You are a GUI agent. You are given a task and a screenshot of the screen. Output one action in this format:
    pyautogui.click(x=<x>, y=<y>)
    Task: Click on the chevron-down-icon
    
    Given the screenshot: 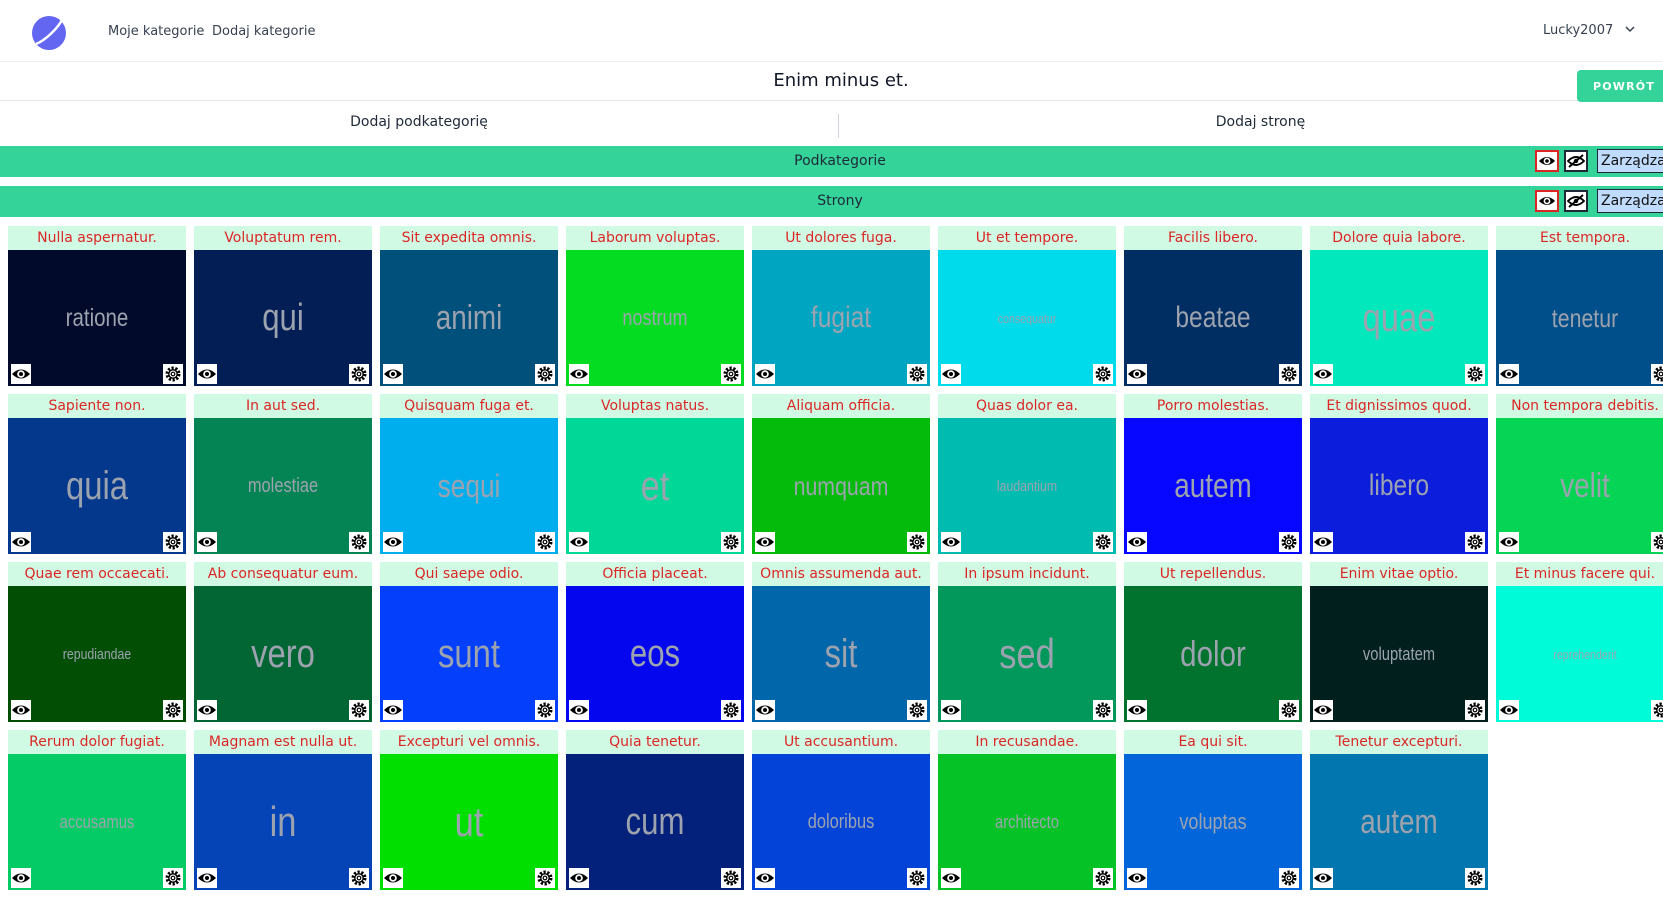 What is the action you would take?
    pyautogui.click(x=1630, y=29)
    